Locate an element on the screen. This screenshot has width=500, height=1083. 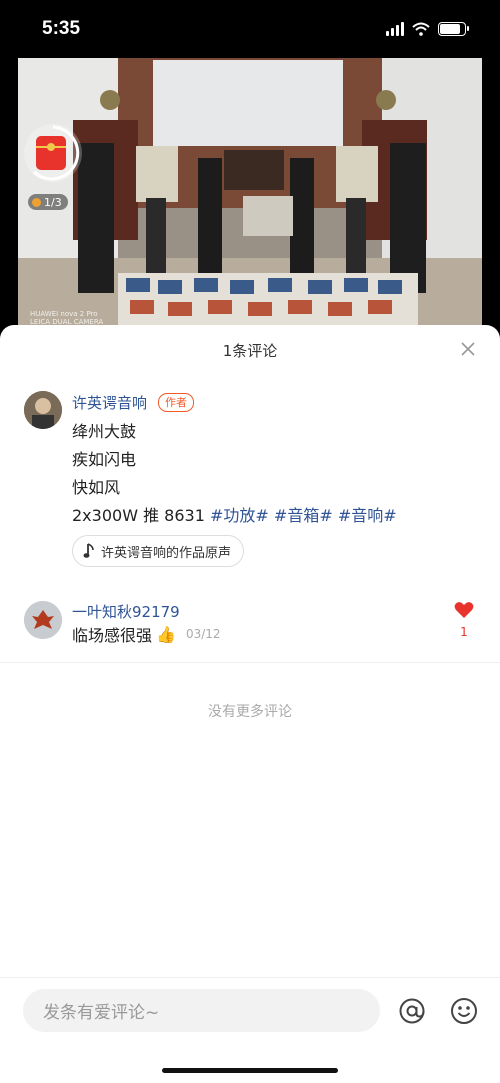
battery-icon is located at coordinates (453, 29).